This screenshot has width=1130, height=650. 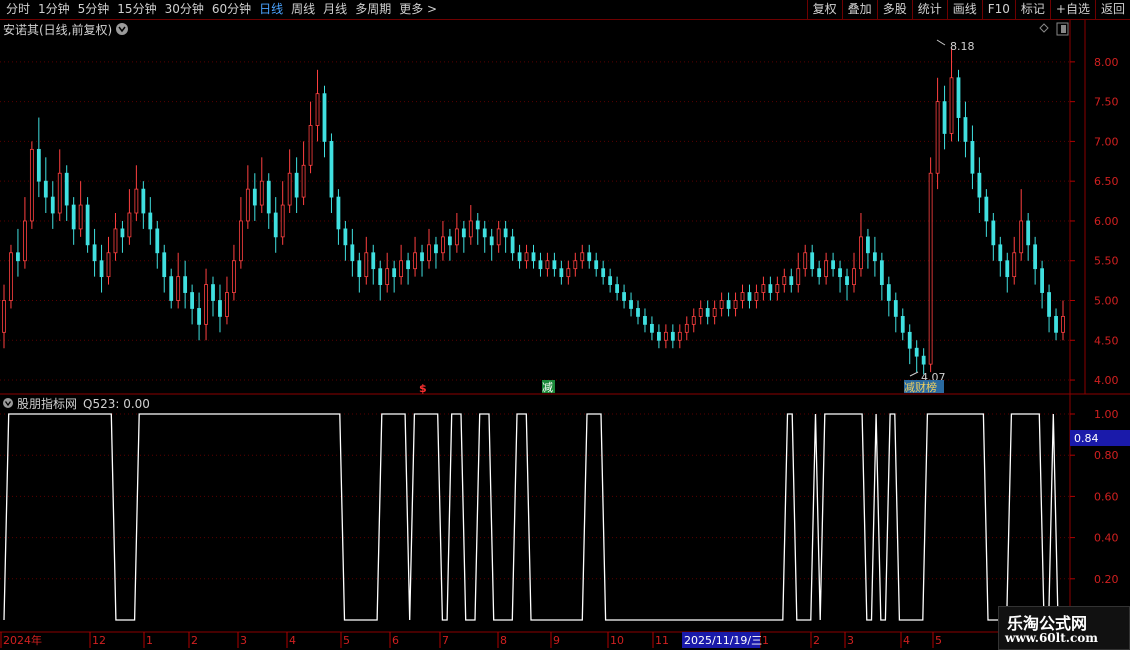 What do you see at coordinates (231, 9) in the screenshot?
I see `period-tab-5: 60分钟` at bounding box center [231, 9].